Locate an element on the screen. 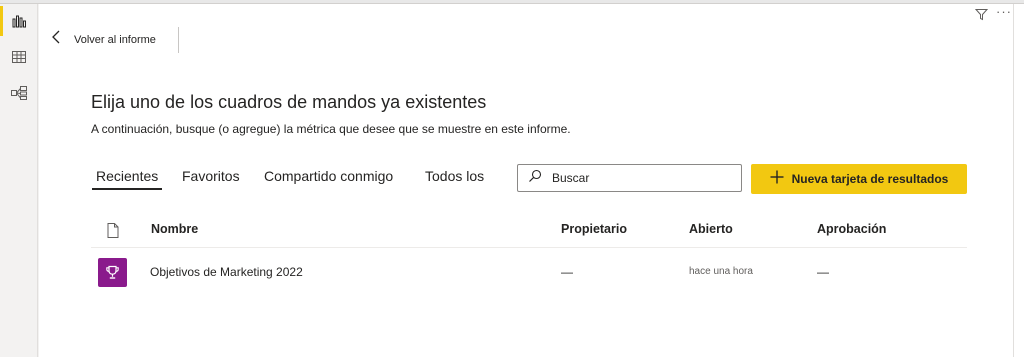 This screenshot has width=1024, height=357. tab-compartido-conmigo: Compartido conmigo is located at coordinates (328, 176).